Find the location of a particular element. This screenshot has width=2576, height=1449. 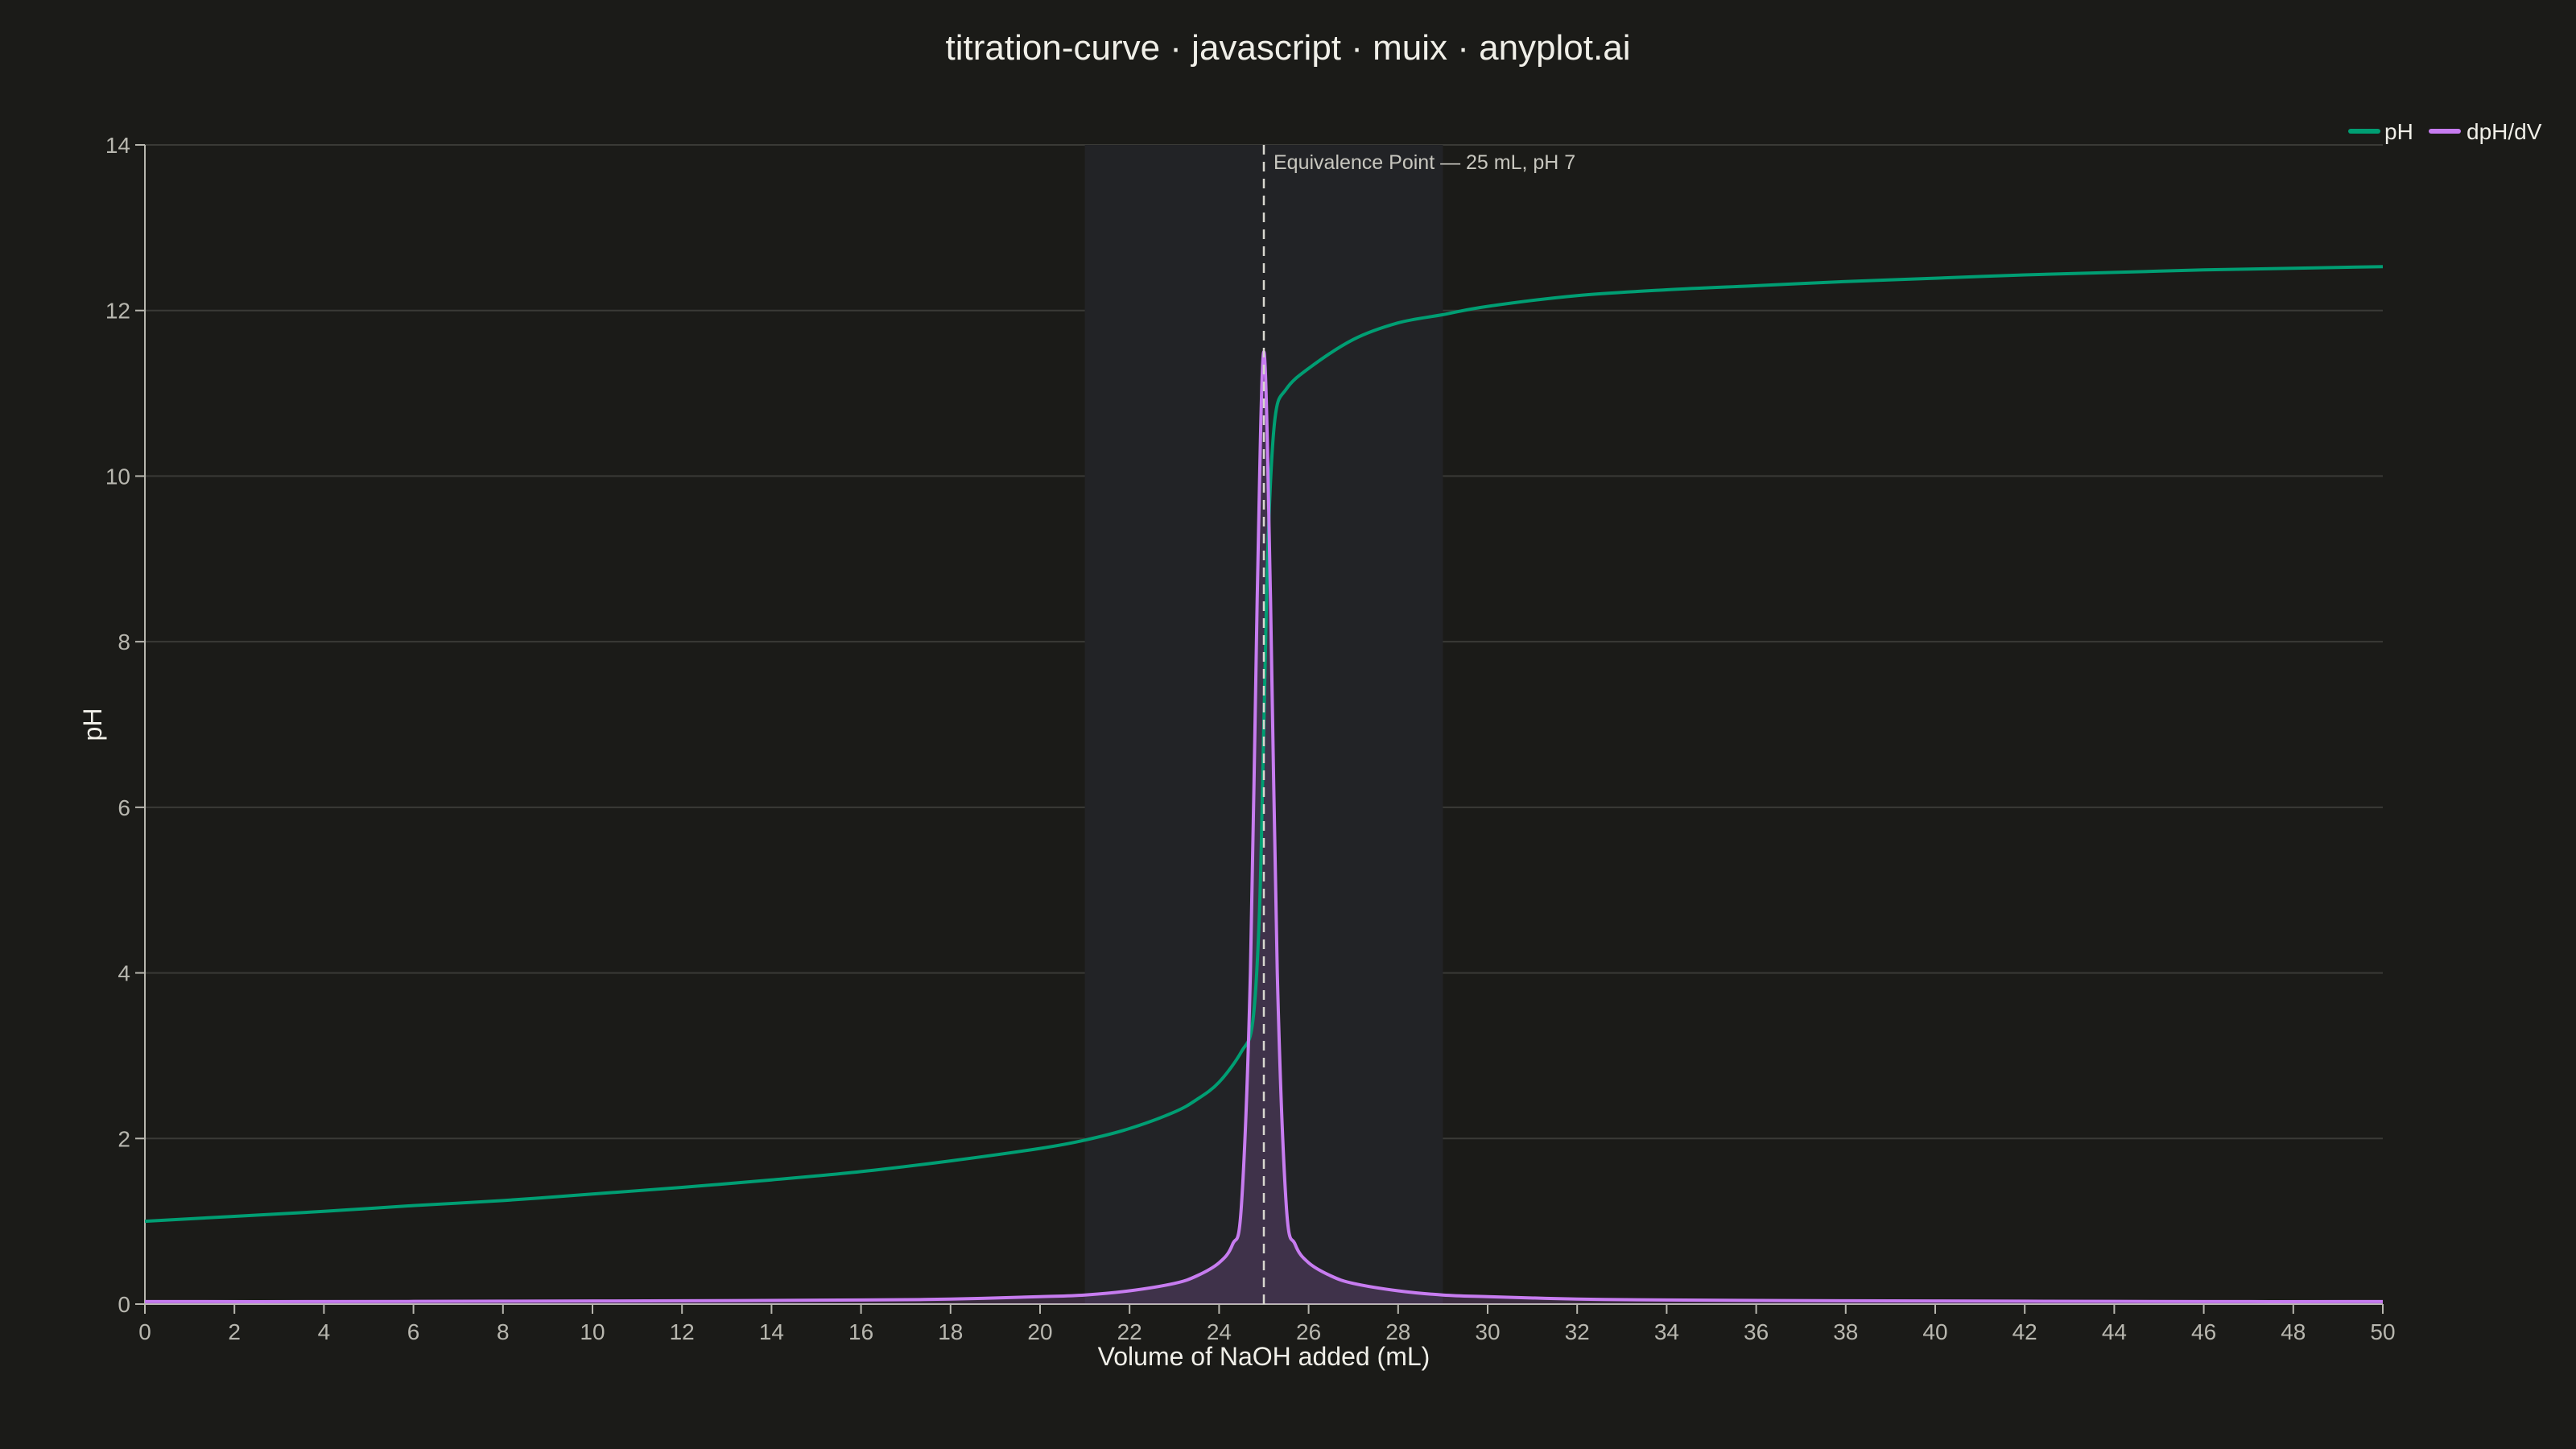

x-tick-label-2: 2 is located at coordinates (234, 1331).